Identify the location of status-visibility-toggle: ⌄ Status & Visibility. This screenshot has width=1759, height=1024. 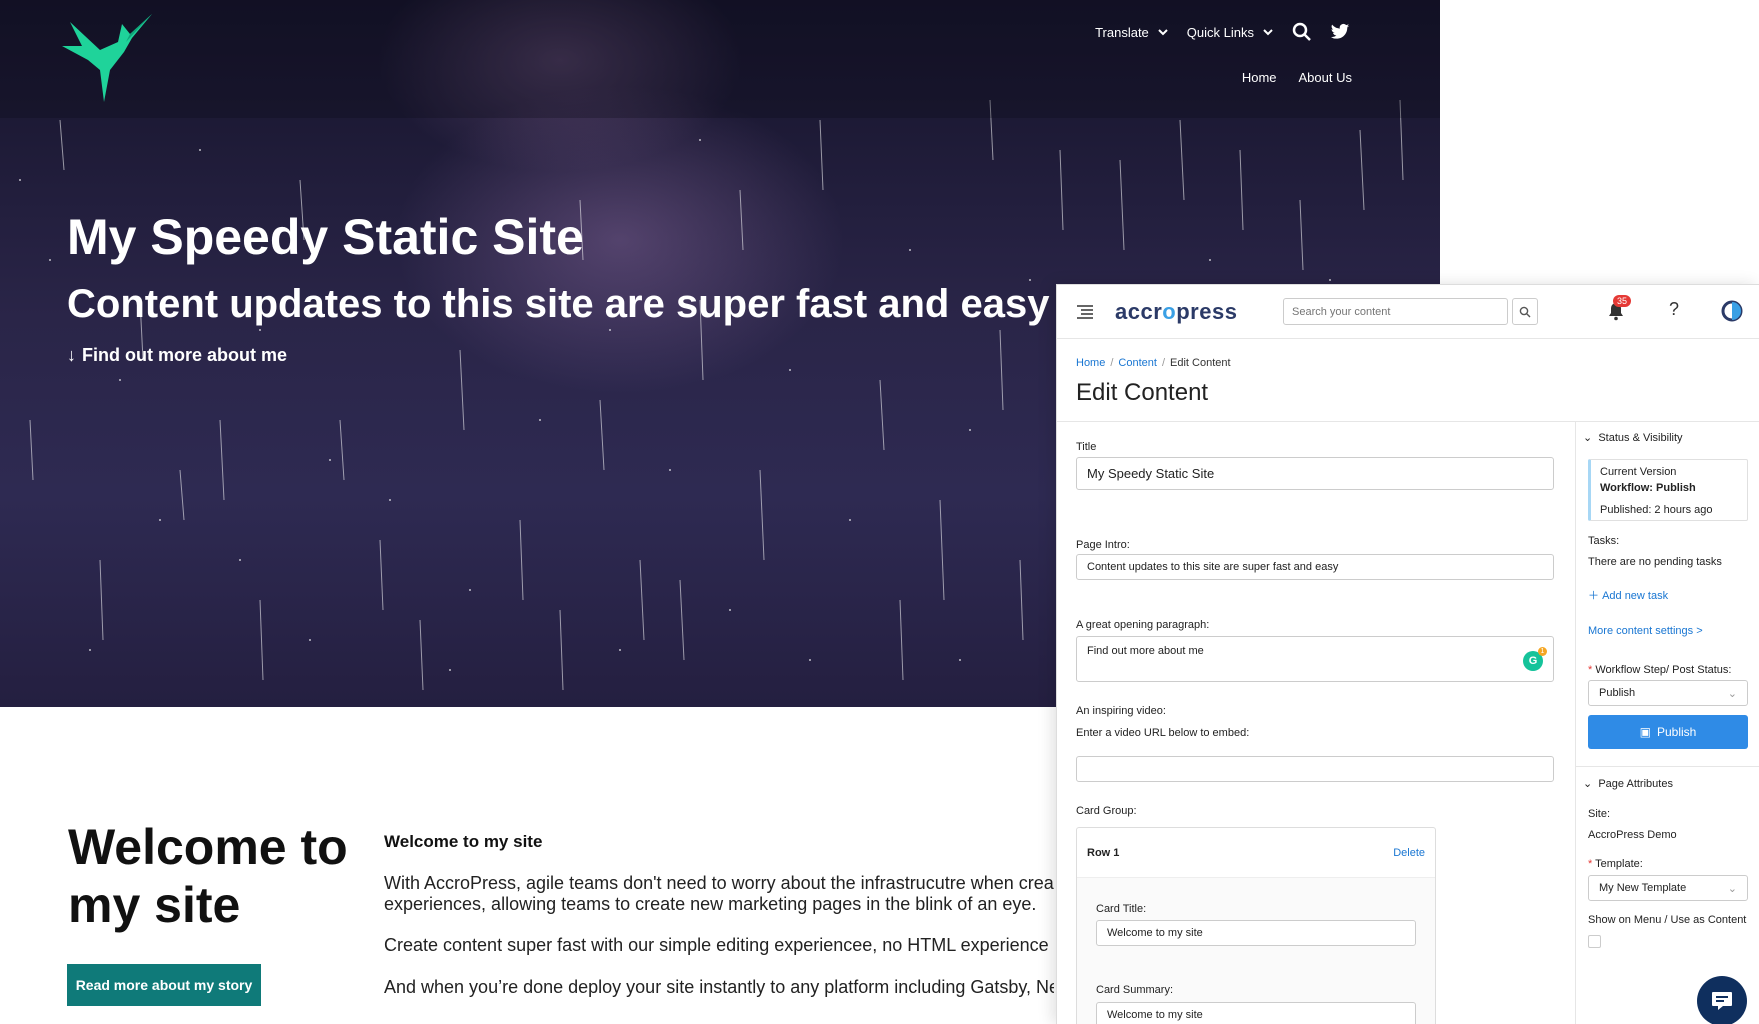
(1633, 437).